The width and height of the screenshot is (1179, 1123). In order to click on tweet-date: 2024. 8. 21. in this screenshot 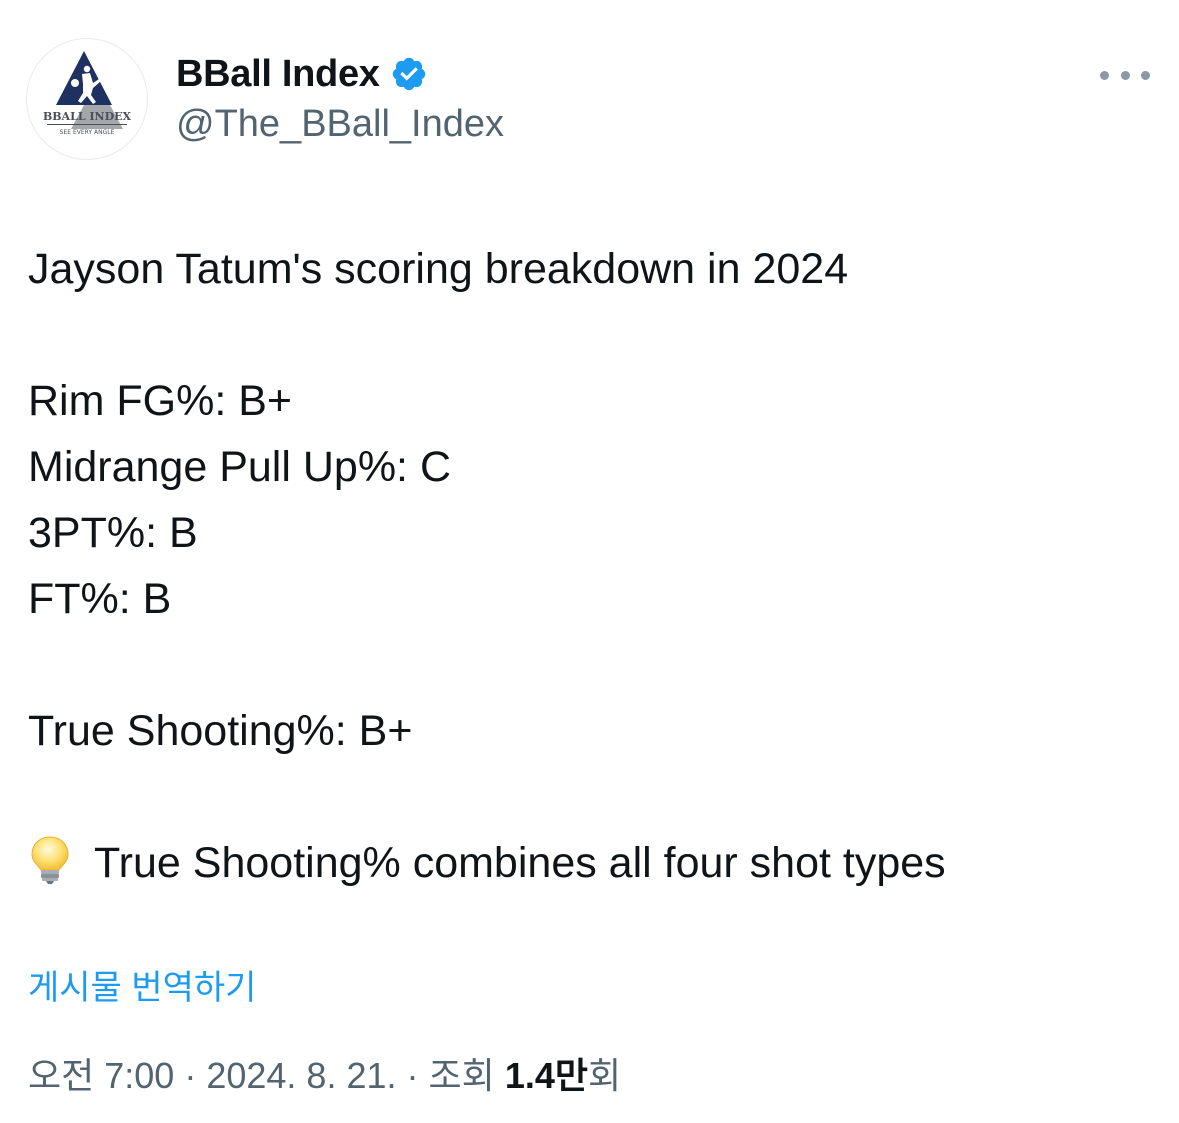, I will do `click(301, 1075)`.